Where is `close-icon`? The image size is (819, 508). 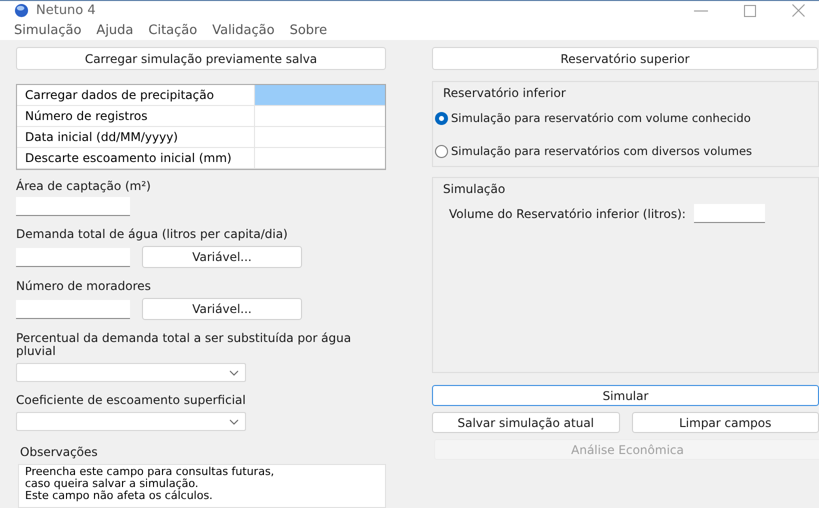 close-icon is located at coordinates (798, 11).